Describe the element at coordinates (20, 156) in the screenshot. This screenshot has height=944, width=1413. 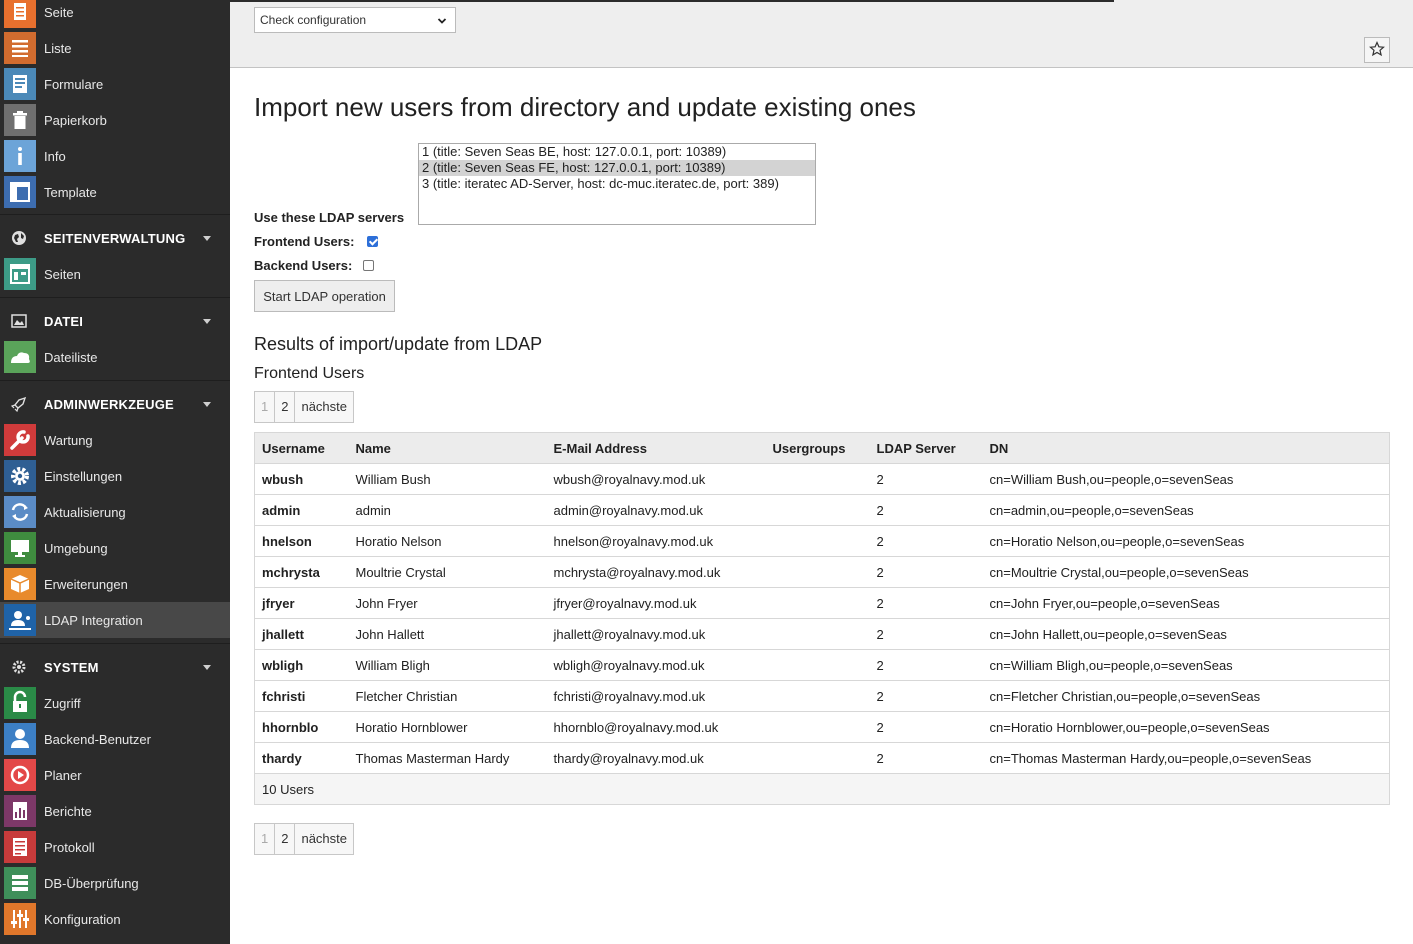
I see `info-icon` at that location.